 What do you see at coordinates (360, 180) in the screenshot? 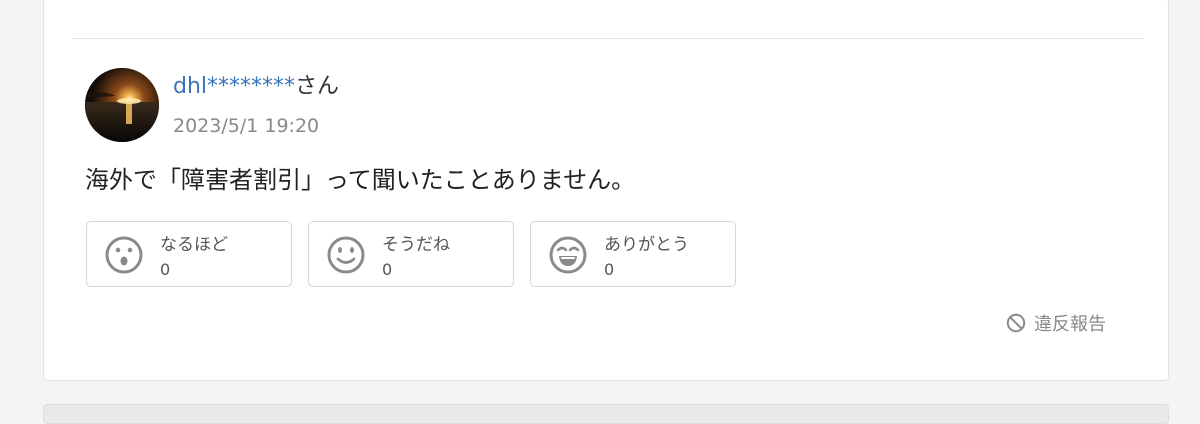
I see `comment-text: 海外で「障害者割引」って聞いたことありません。` at bounding box center [360, 180].